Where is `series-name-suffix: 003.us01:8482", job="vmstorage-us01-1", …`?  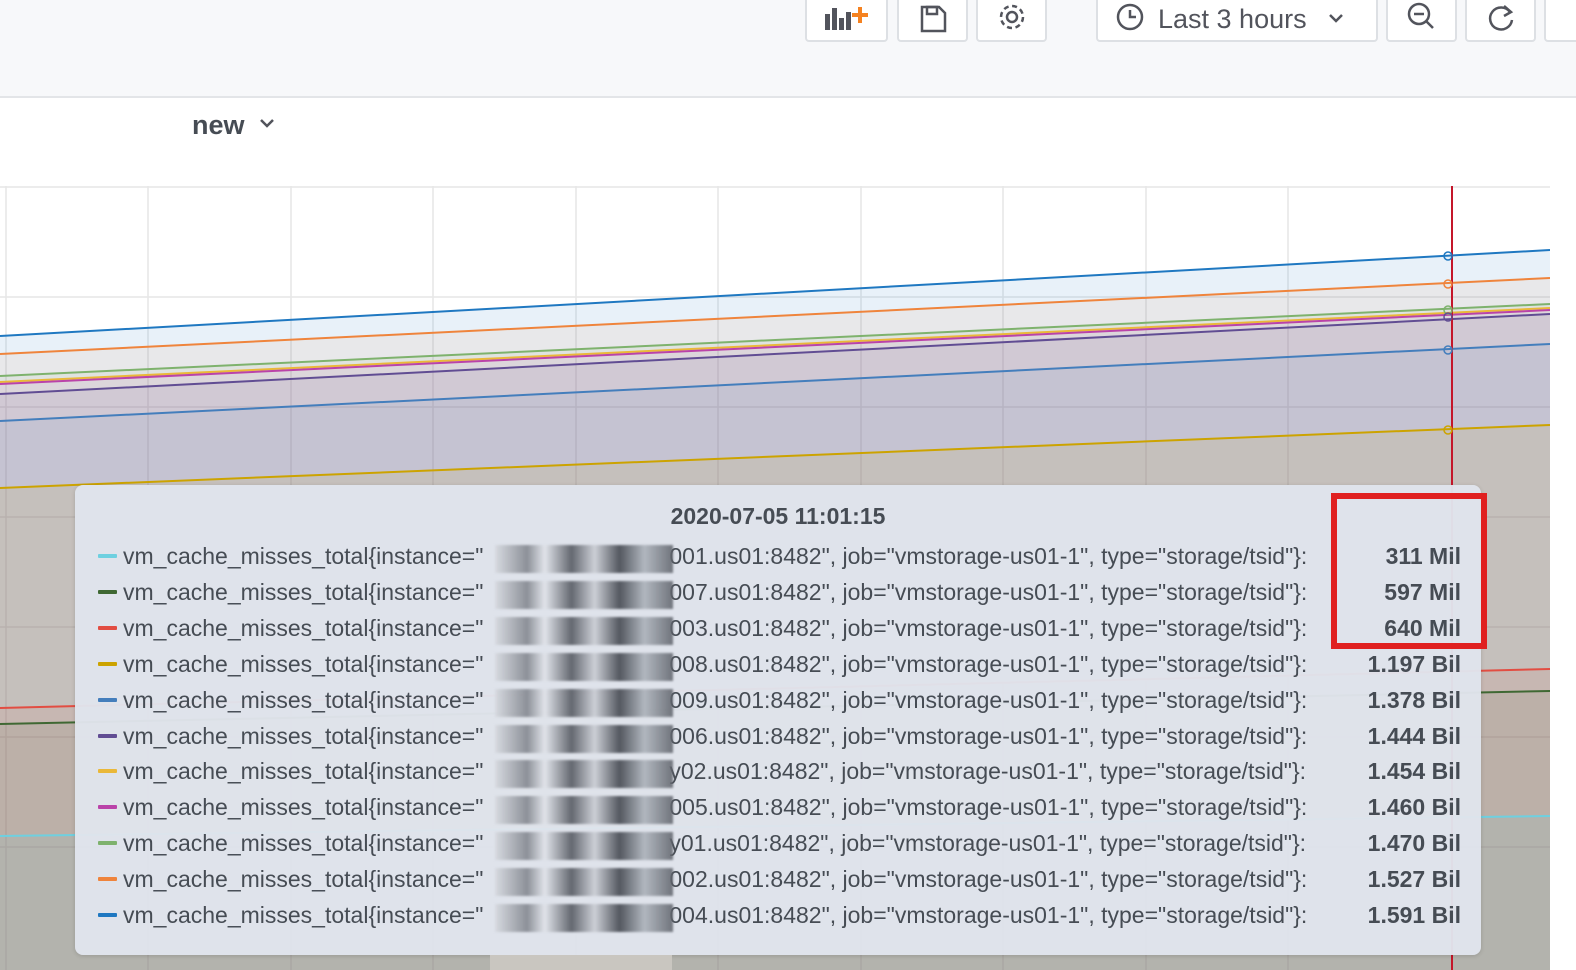 series-name-suffix: 003.us01:8482", job="vmstorage-us01-1", … is located at coordinates (988, 627).